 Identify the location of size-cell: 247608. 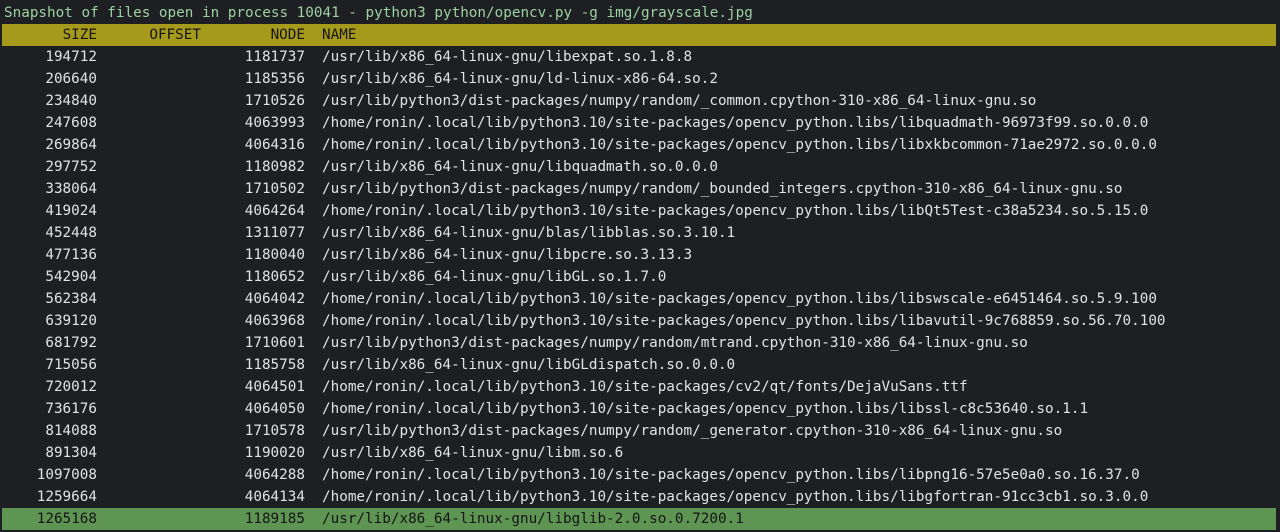
(71, 123).